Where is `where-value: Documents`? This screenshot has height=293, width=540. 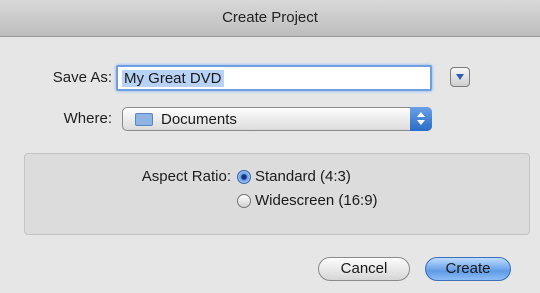
where-value: Documents is located at coordinates (199, 119).